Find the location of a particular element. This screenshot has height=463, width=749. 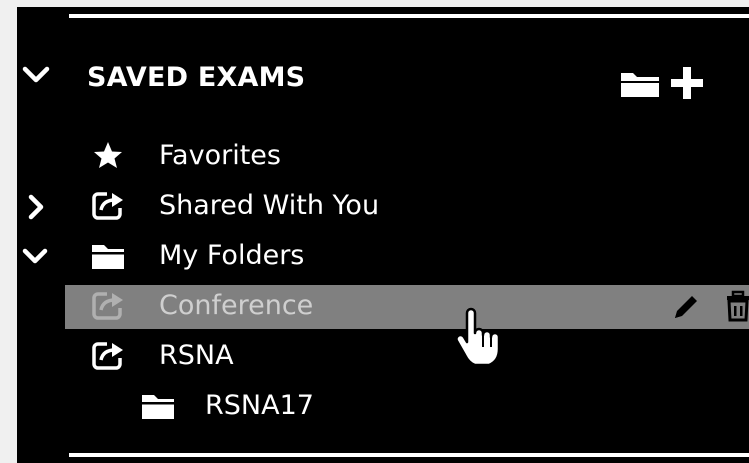

edit-pencil-icon is located at coordinates (686, 307).